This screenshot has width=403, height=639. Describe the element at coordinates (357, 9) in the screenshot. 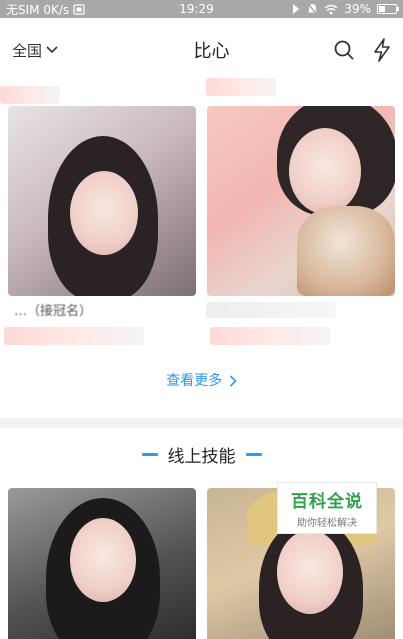

I see `battery-text: 39%` at that location.